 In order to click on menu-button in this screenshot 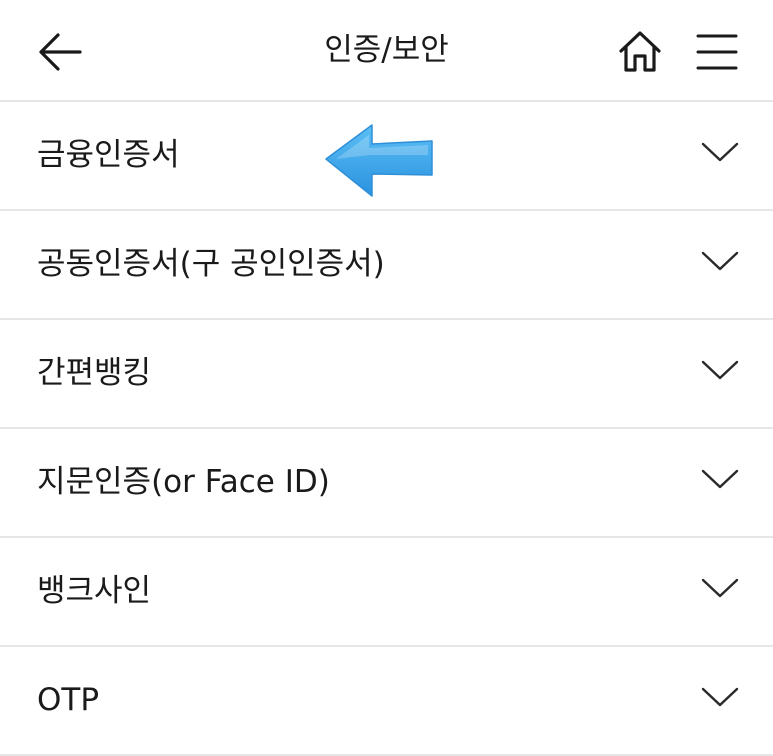, I will do `click(717, 52)`.